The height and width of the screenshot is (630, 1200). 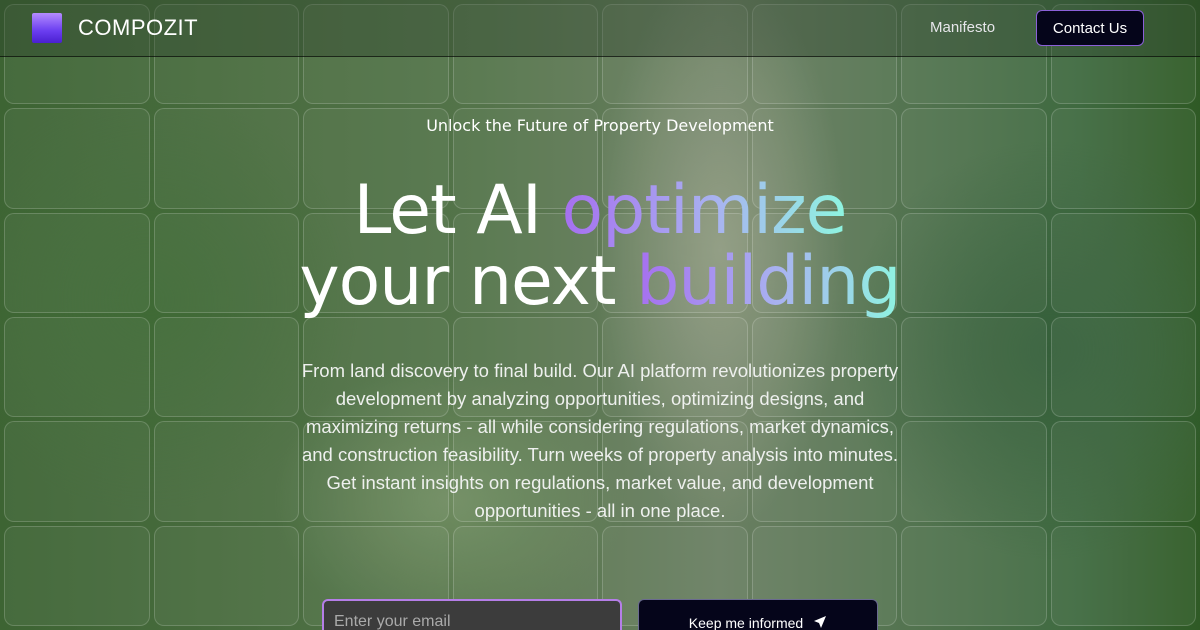 What do you see at coordinates (768, 281) in the screenshot?
I see `title-accent: building` at bounding box center [768, 281].